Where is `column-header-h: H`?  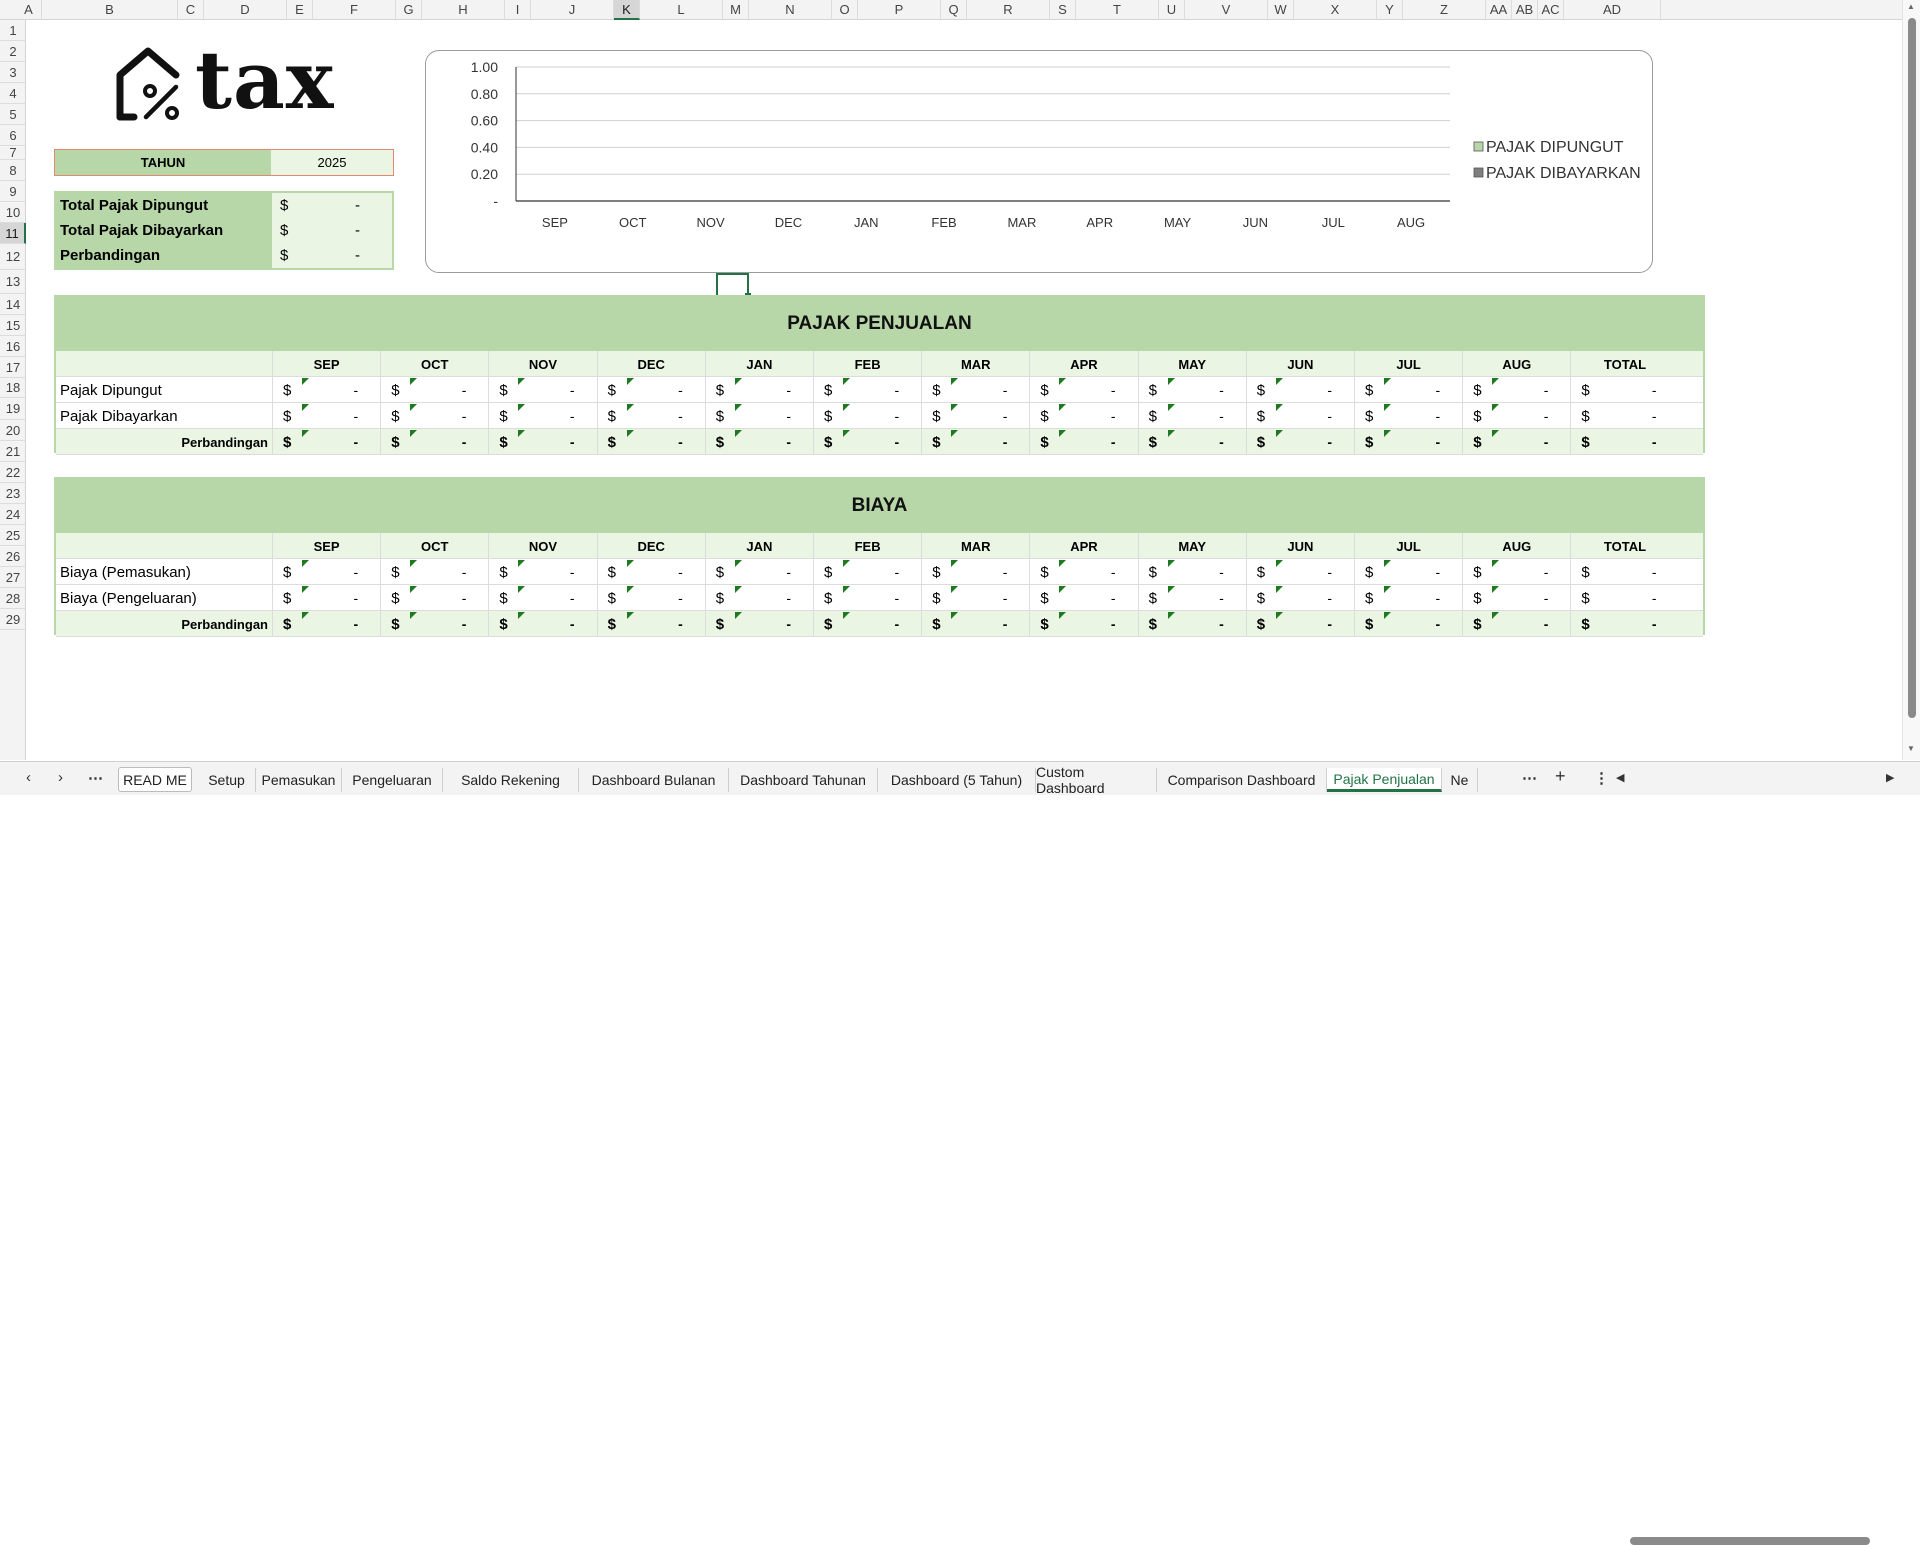 column-header-h: H is located at coordinates (463, 10).